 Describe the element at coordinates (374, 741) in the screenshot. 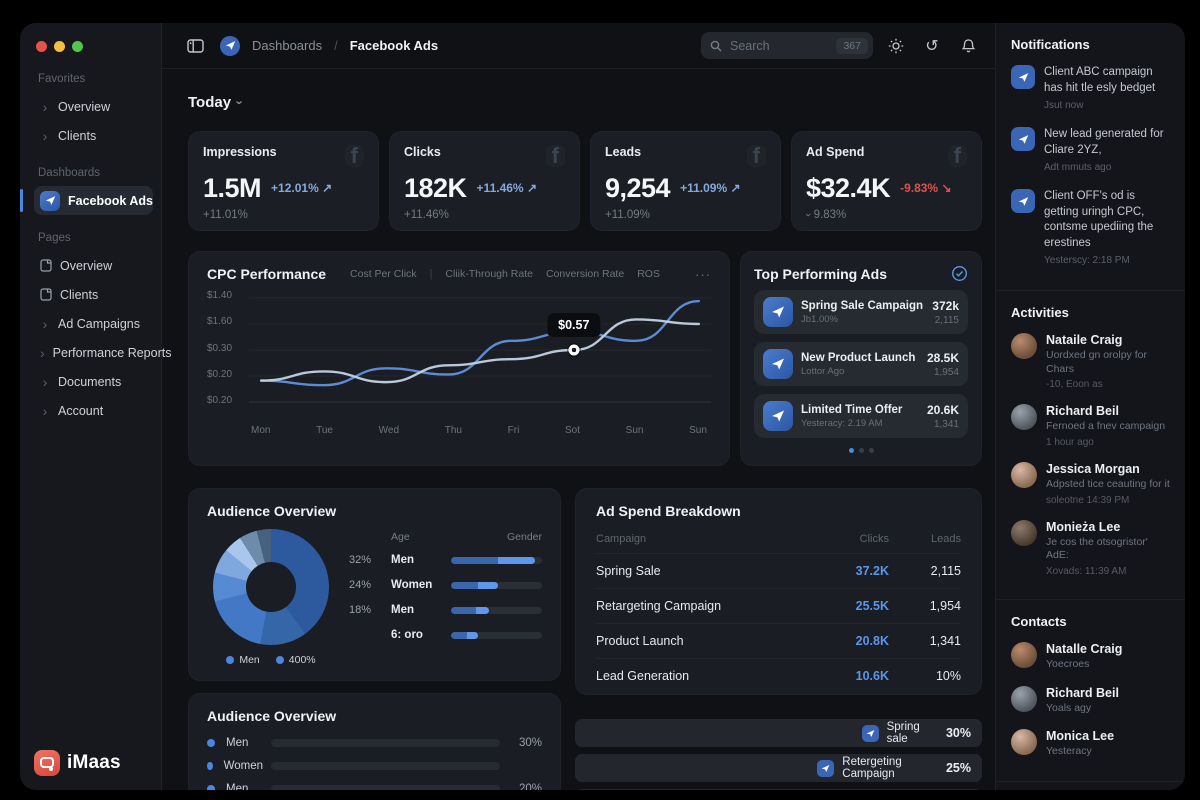

I see `audience-overview-card-2: Audience Overview Men 30% Women Men 20%` at that location.